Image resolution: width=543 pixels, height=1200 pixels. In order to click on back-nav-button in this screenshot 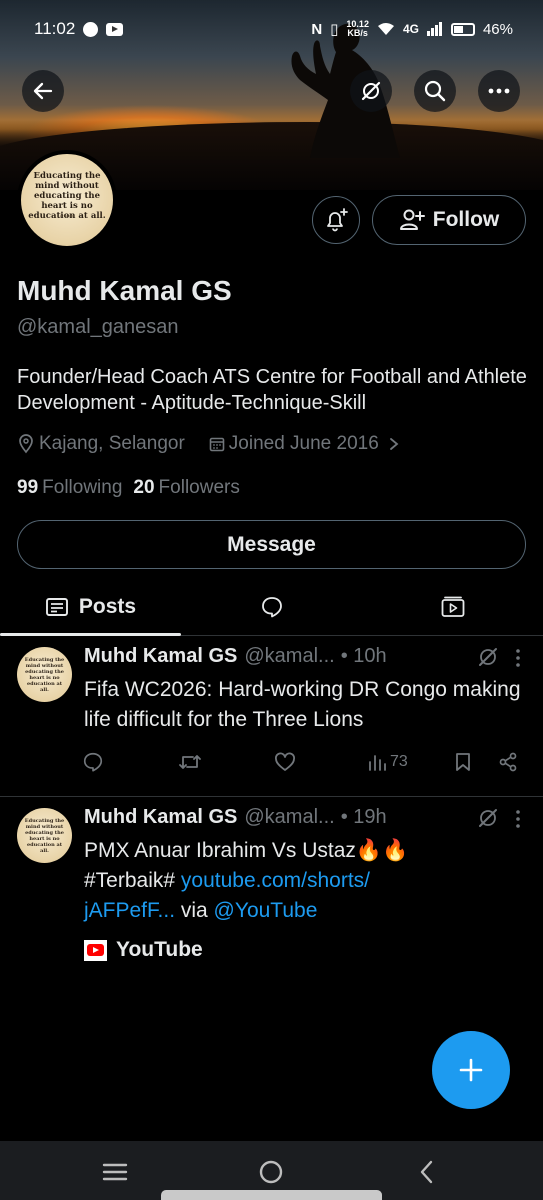, I will do `click(427, 1172)`.